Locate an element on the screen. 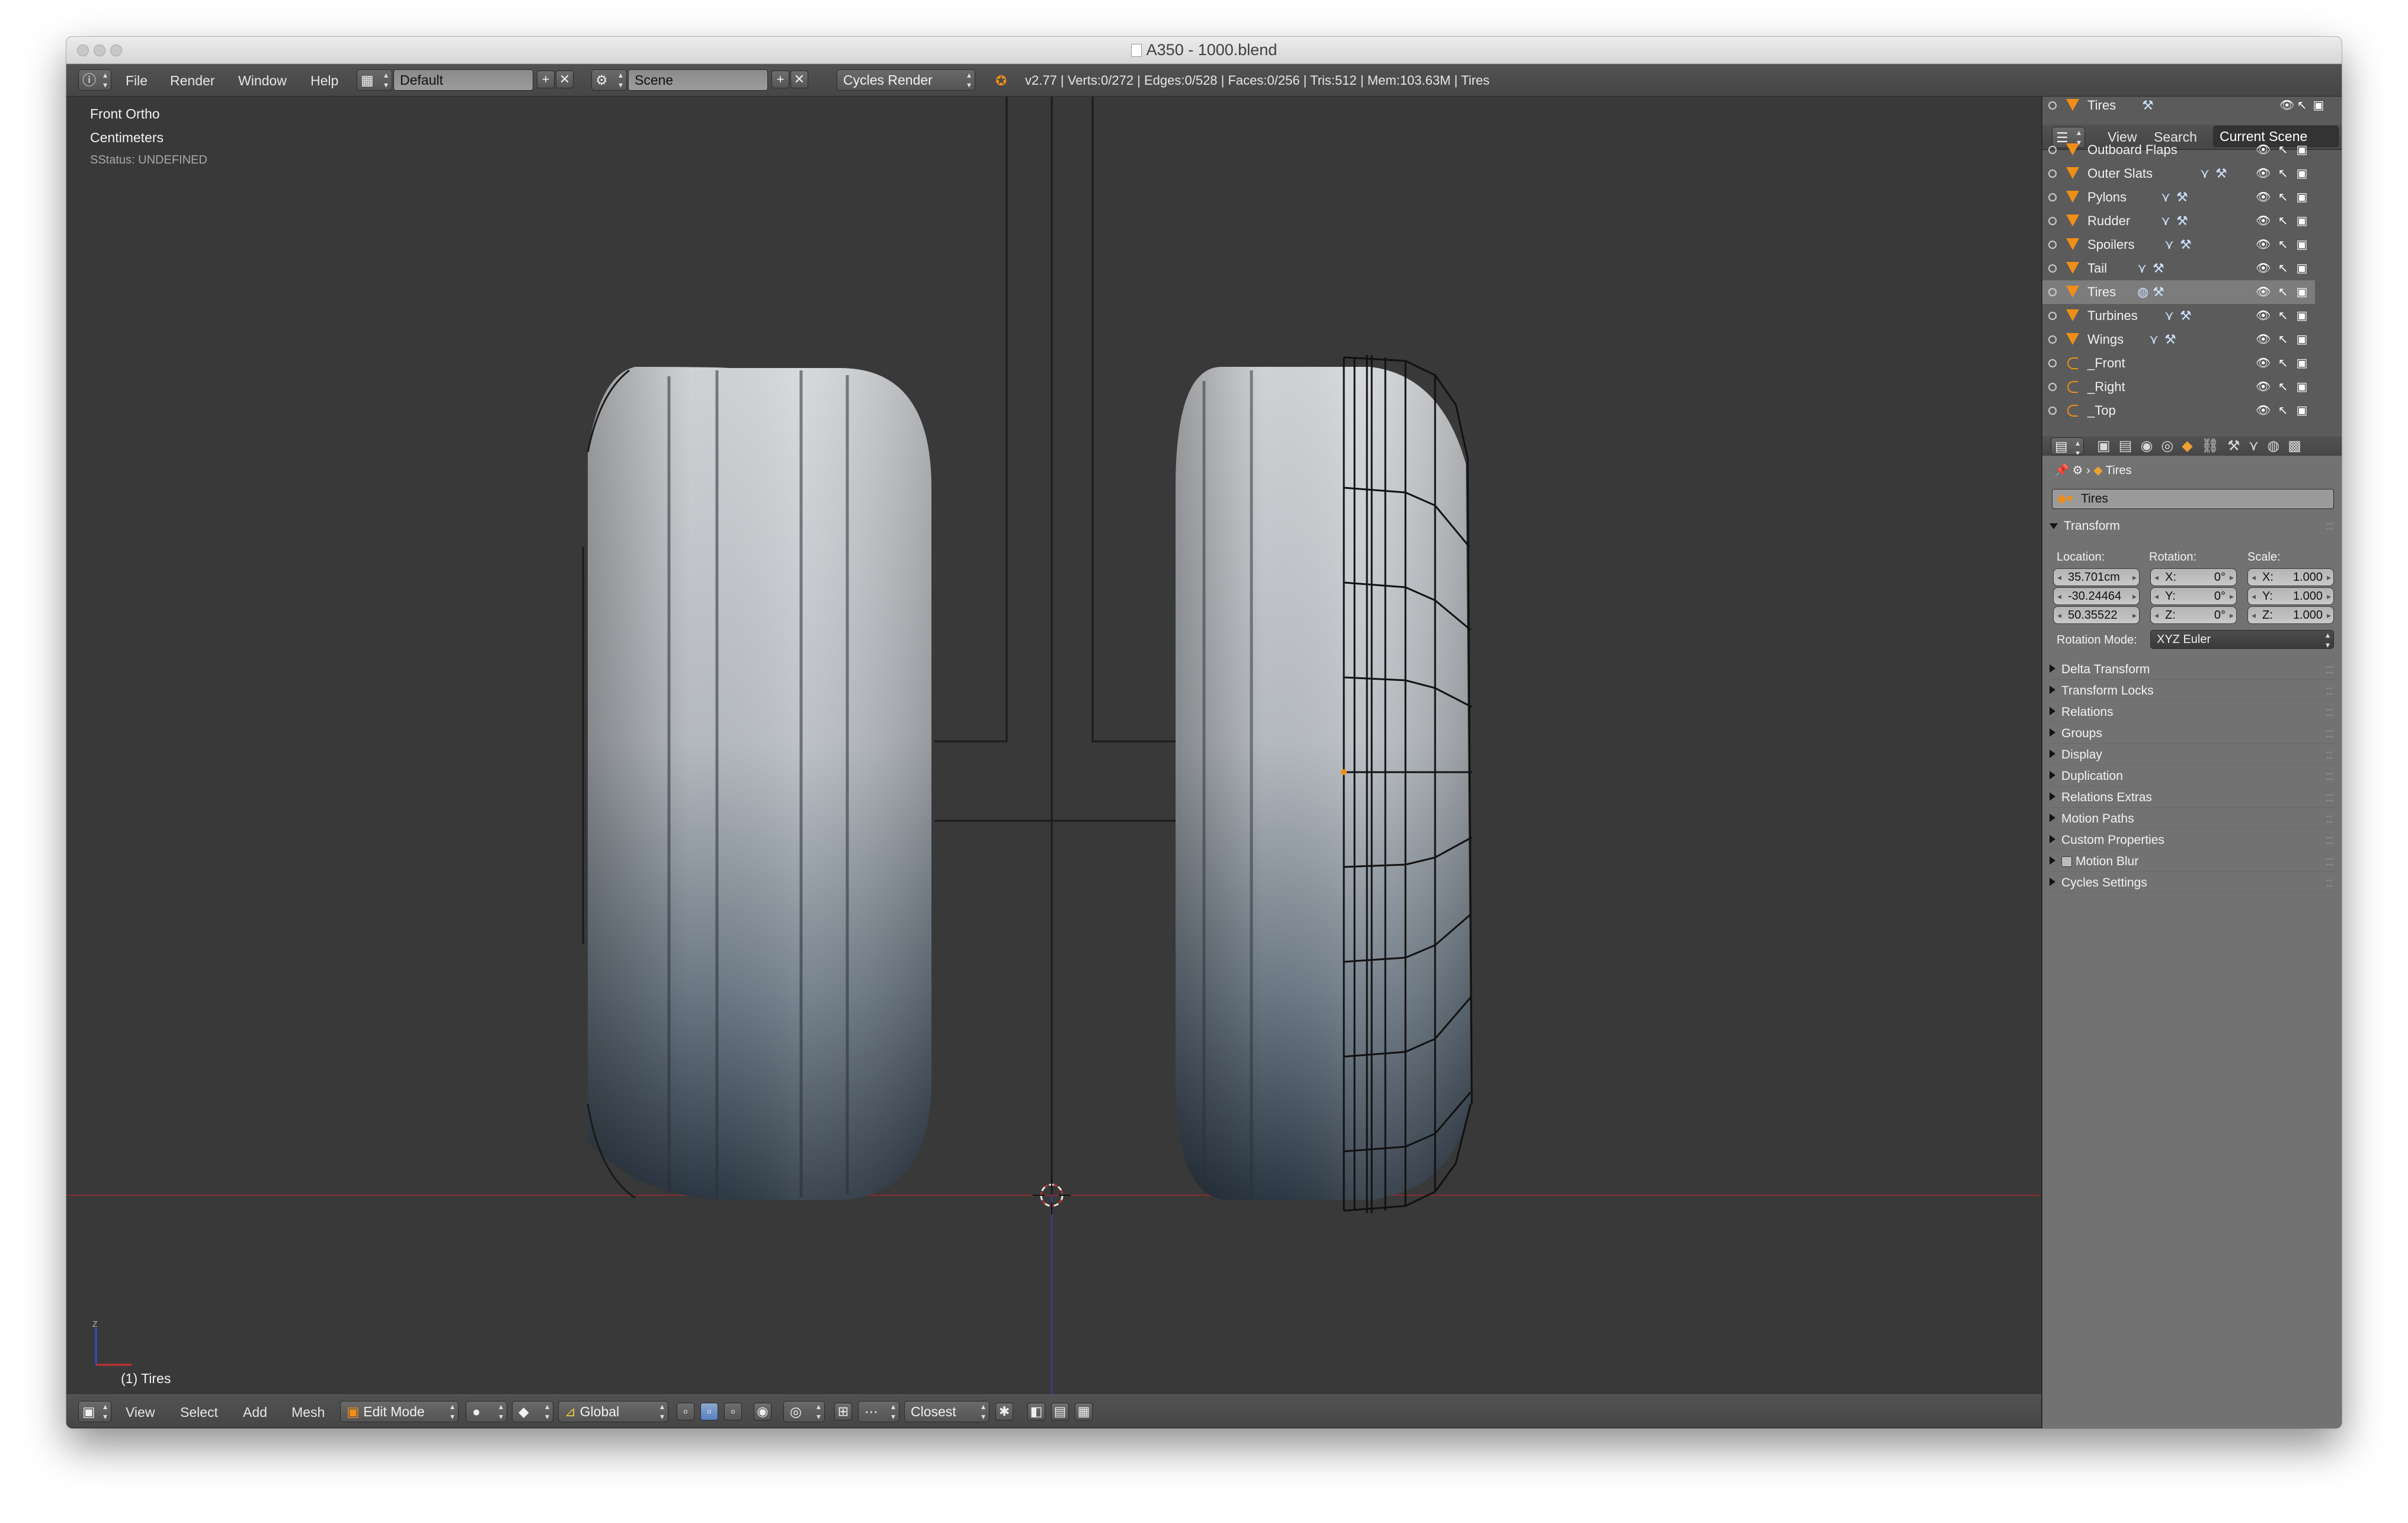 This screenshot has height=1523, width=2408. menu-view: View is located at coordinates (140, 1412).